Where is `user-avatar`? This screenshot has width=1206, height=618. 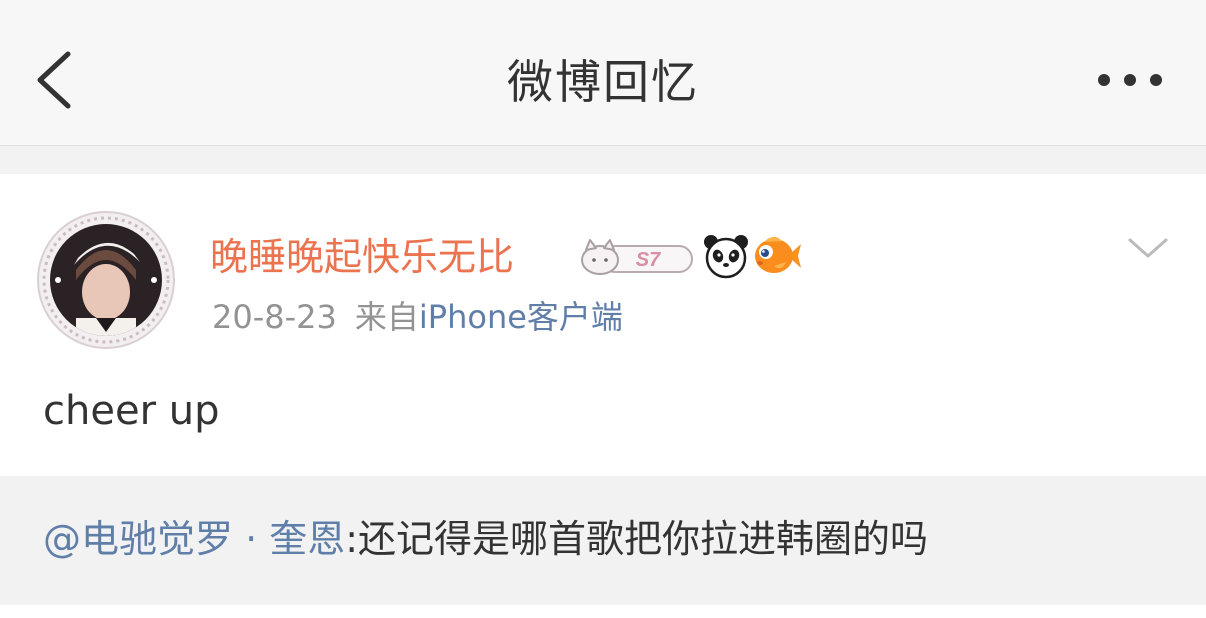
user-avatar is located at coordinates (106, 280).